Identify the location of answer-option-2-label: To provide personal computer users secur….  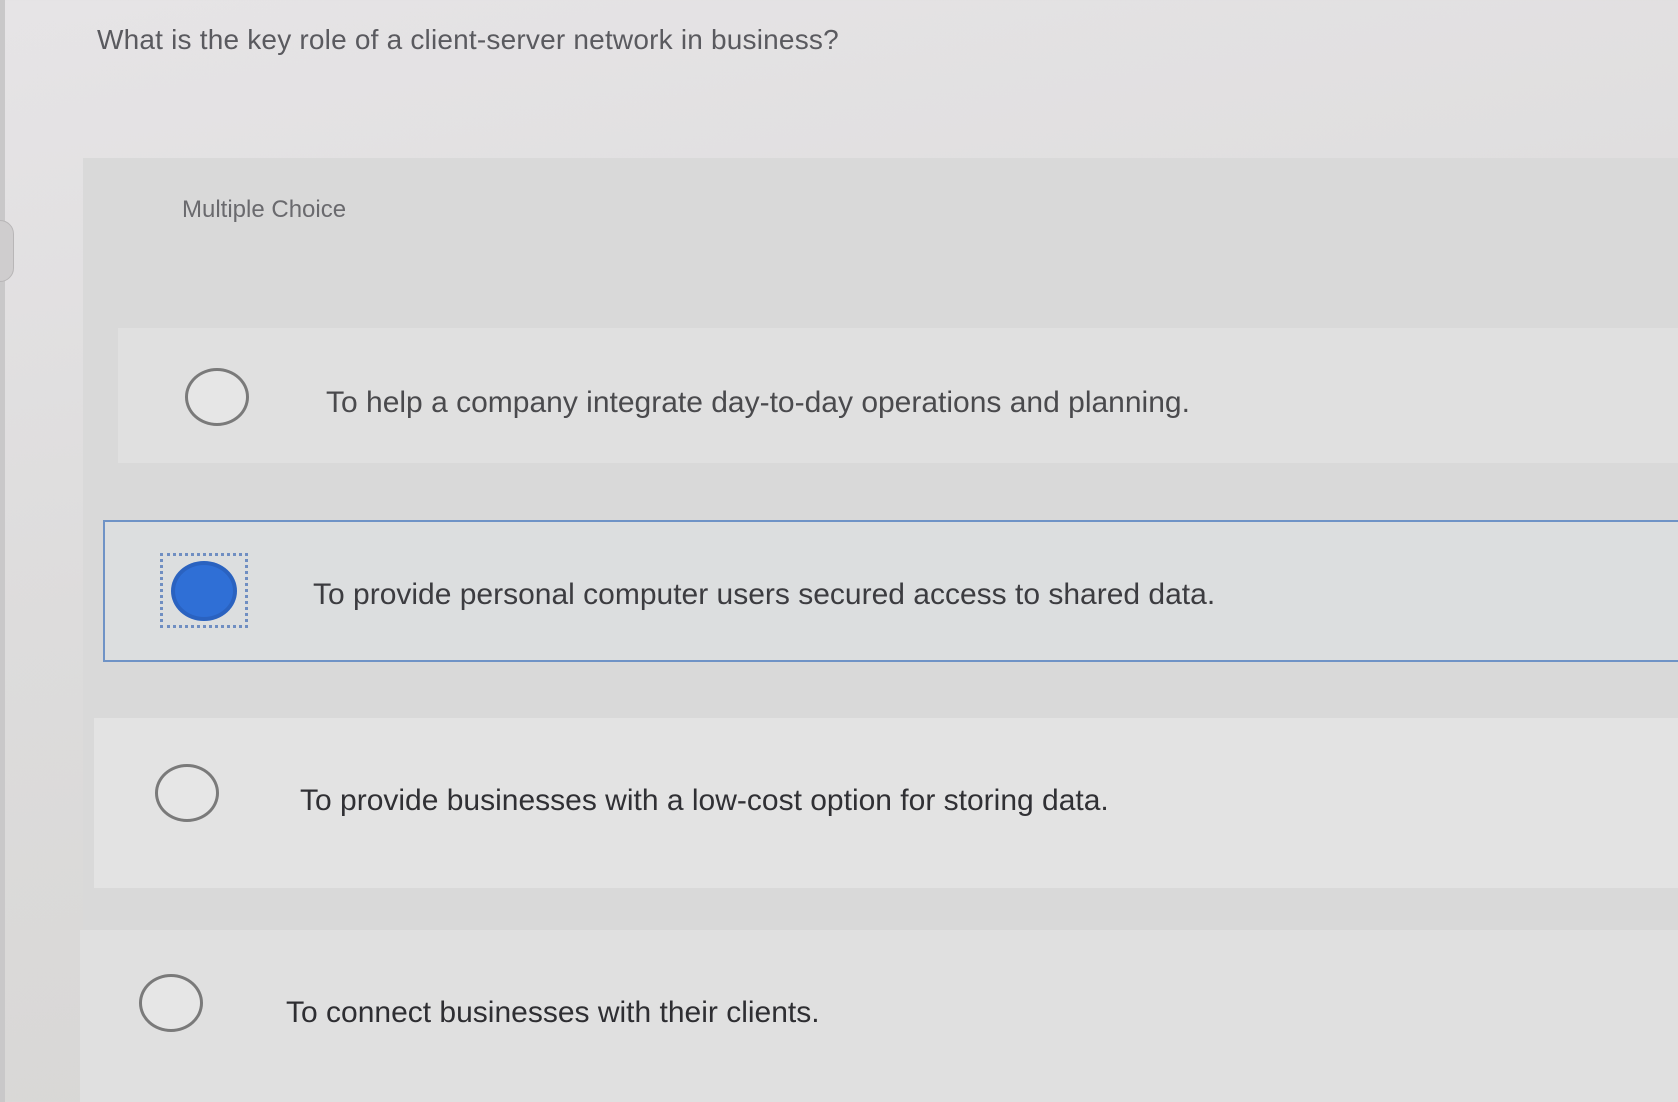
(764, 594).